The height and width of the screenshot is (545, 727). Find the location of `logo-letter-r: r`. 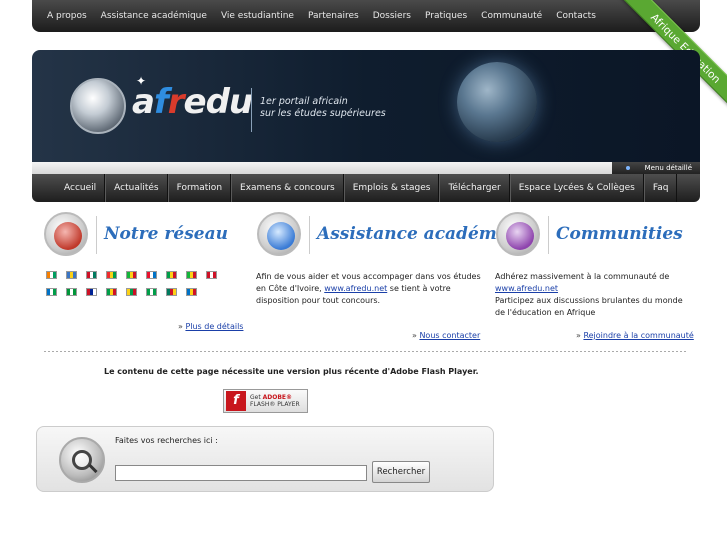

logo-letter-r: r is located at coordinates (176, 102).